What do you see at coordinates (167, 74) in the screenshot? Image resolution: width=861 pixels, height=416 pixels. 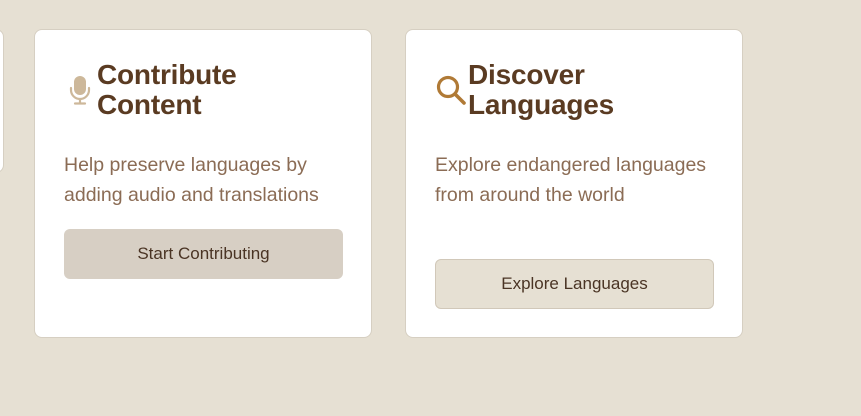 I see `card-title-line: Contribute` at bounding box center [167, 74].